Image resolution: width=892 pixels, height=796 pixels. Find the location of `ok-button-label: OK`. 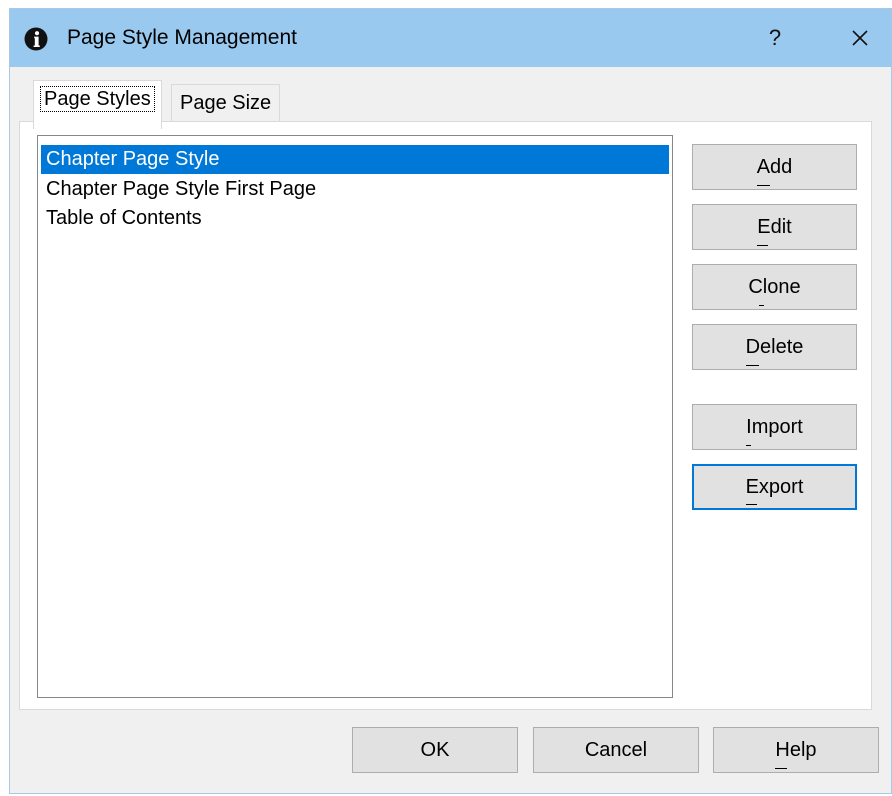

ok-button-label: OK is located at coordinates (435, 750).